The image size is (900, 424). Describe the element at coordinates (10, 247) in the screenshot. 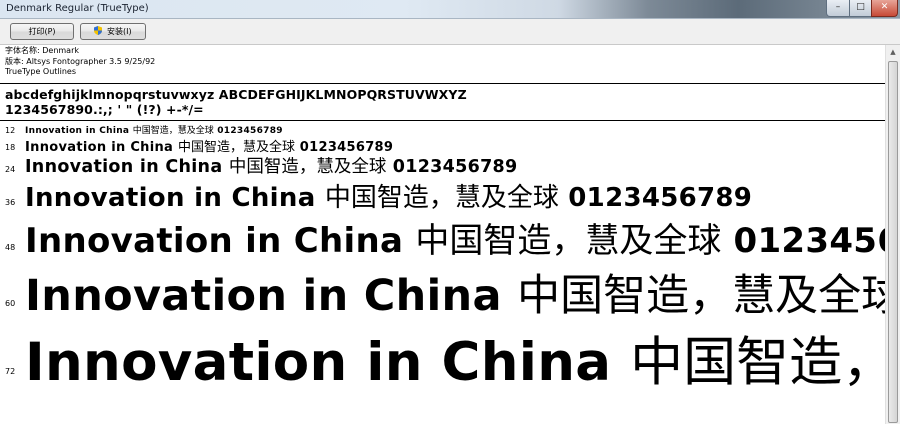

I see `size-label-48: 48` at that location.